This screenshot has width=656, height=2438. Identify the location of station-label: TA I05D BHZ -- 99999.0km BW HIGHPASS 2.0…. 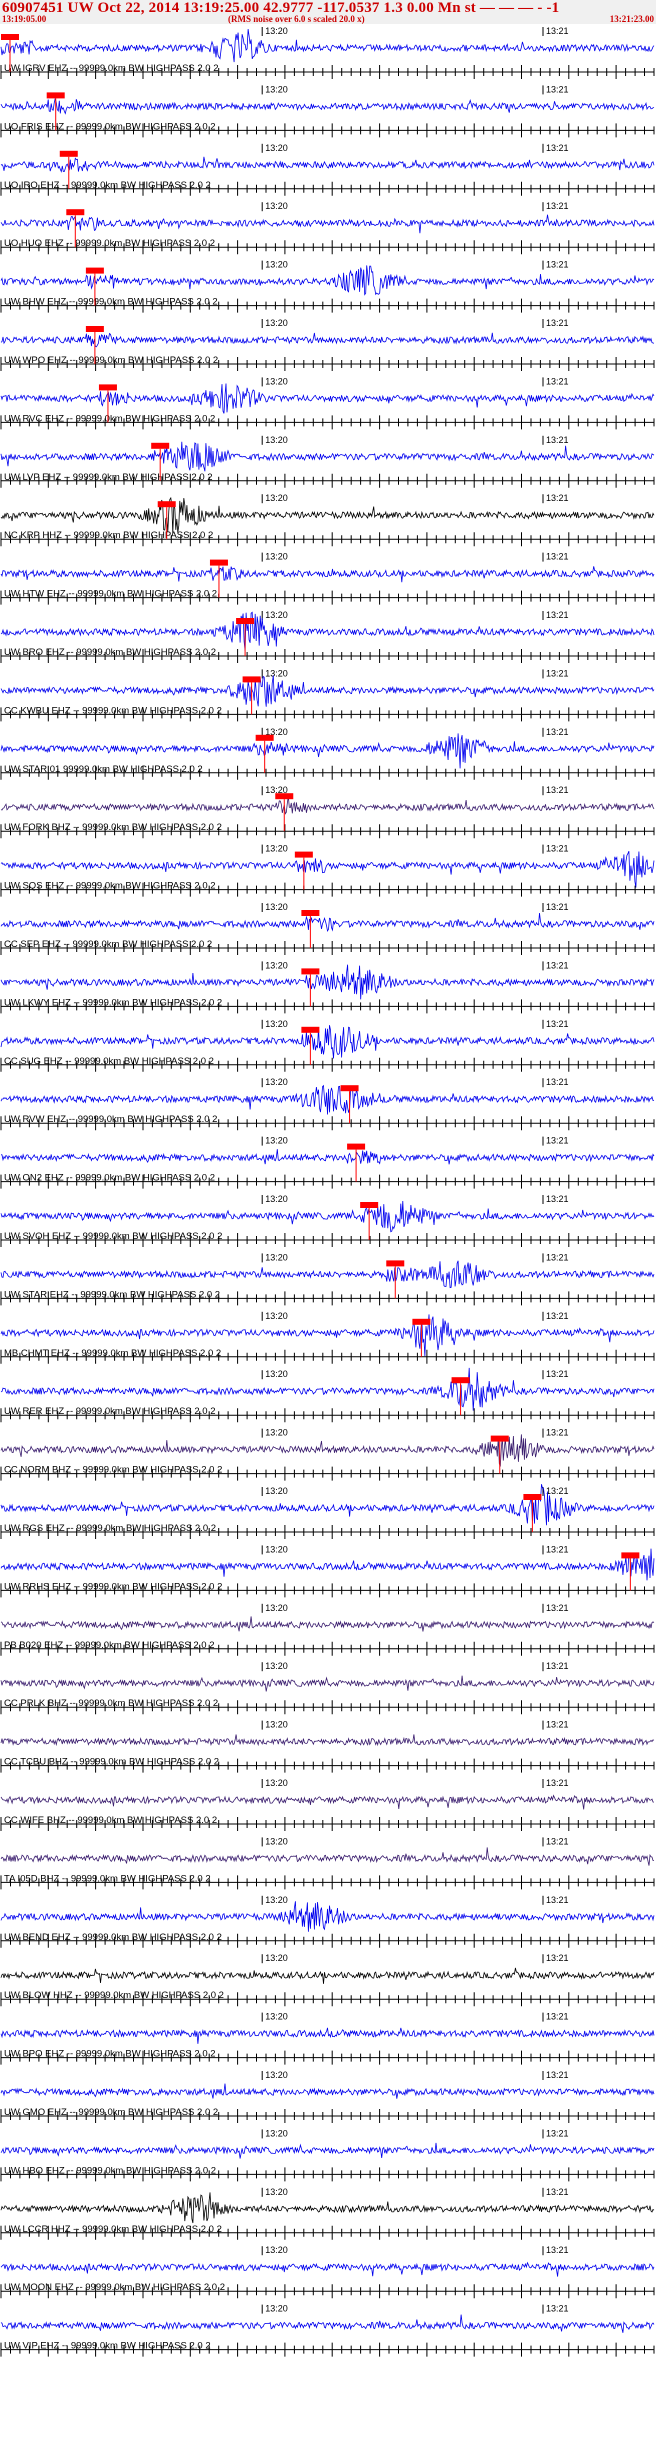
(107, 1878).